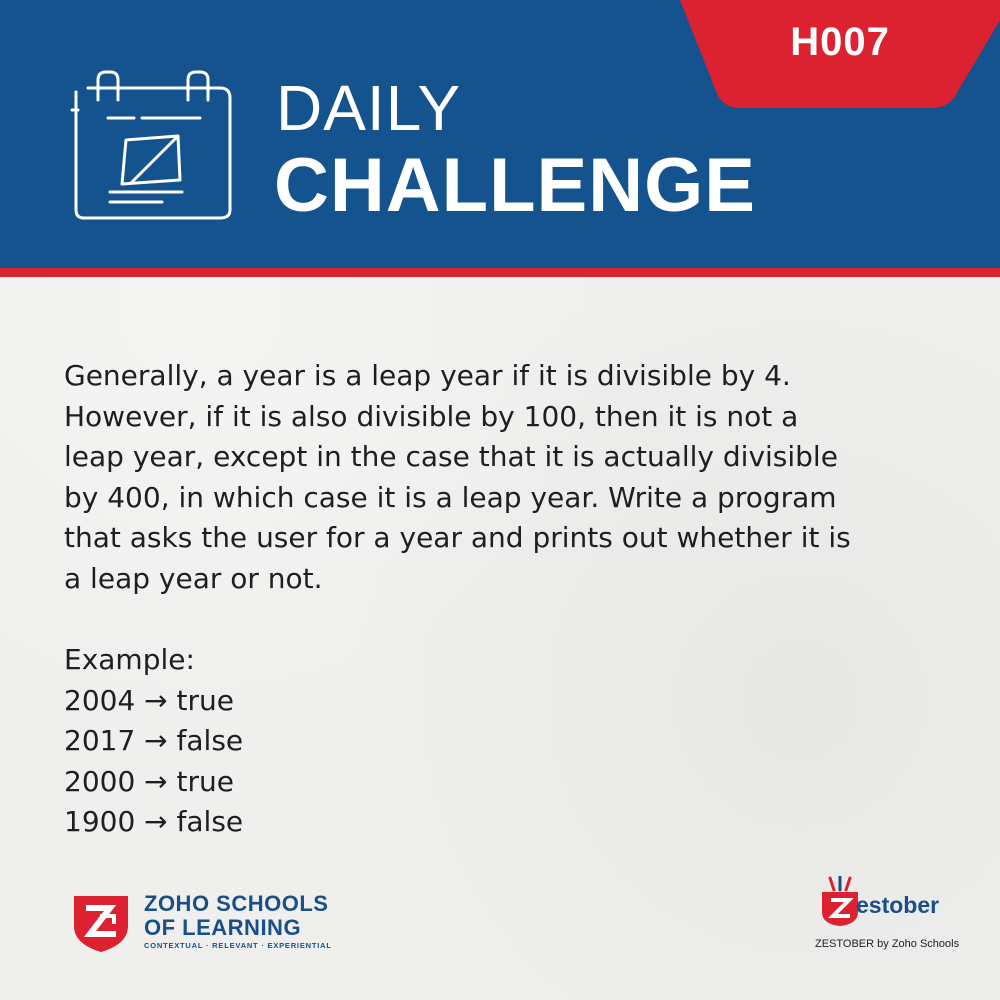  Describe the element at coordinates (369, 108) in the screenshot. I see `title-daily: DAILY` at that location.